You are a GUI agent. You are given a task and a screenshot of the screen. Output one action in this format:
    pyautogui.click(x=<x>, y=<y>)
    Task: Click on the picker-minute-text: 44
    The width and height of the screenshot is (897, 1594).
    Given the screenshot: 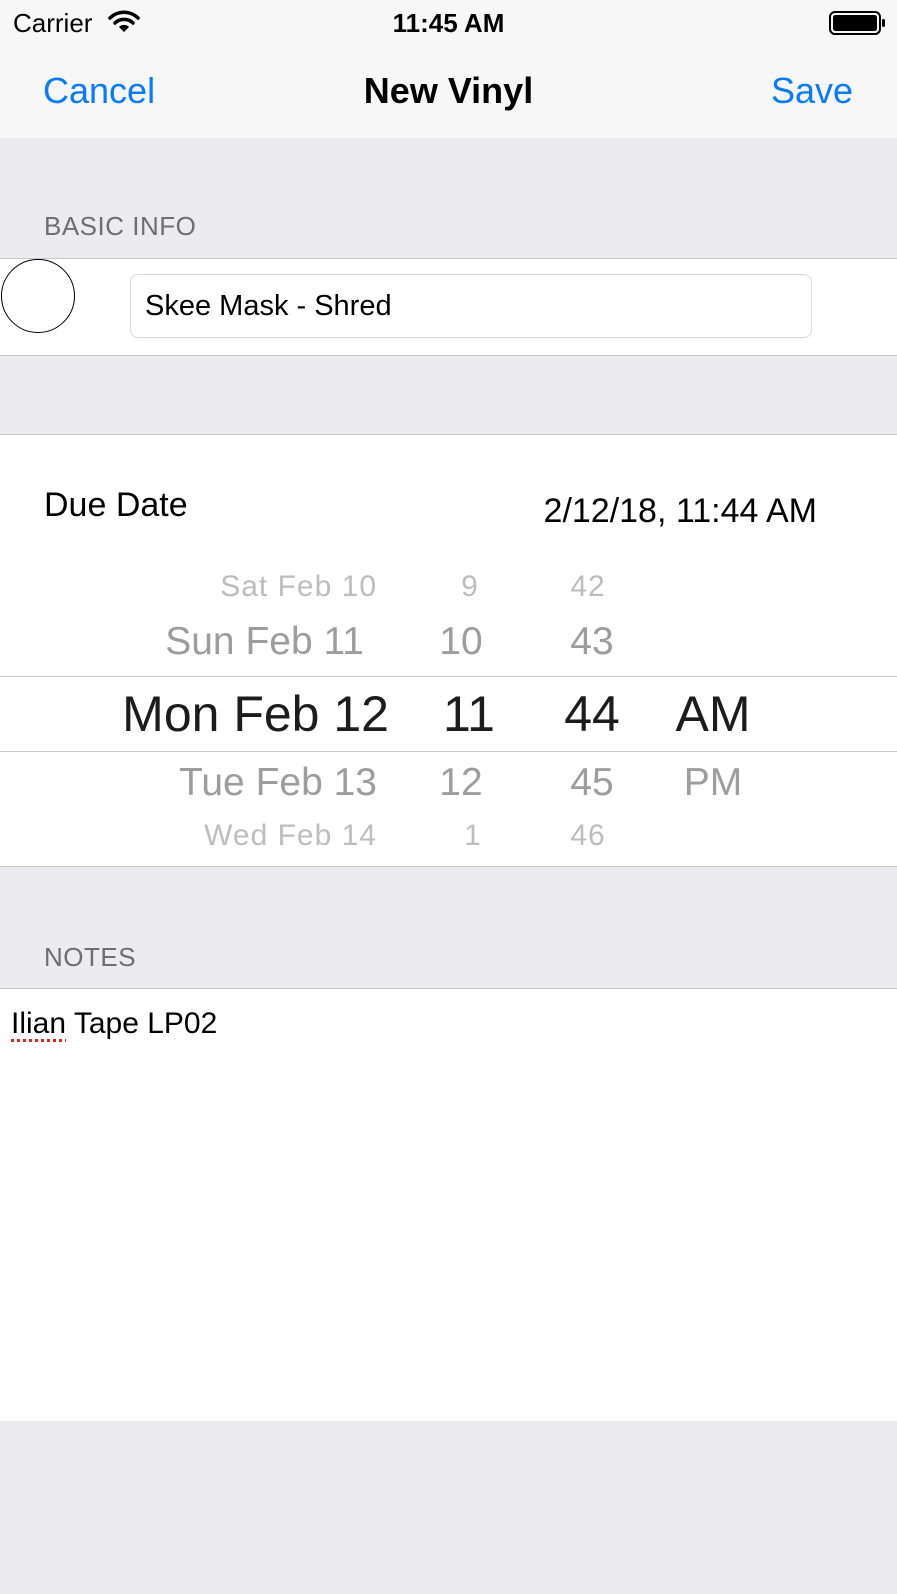 What is the action you would take?
    pyautogui.click(x=592, y=714)
    